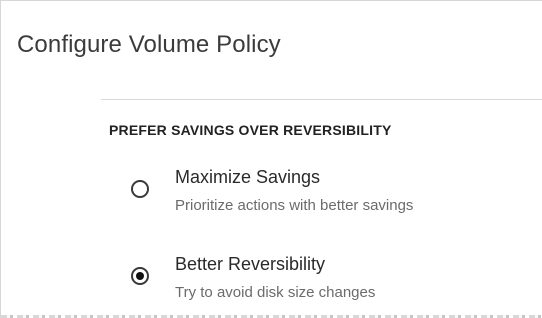 The width and height of the screenshot is (542, 318). I want to click on option-label: Maximize Savings, so click(248, 177).